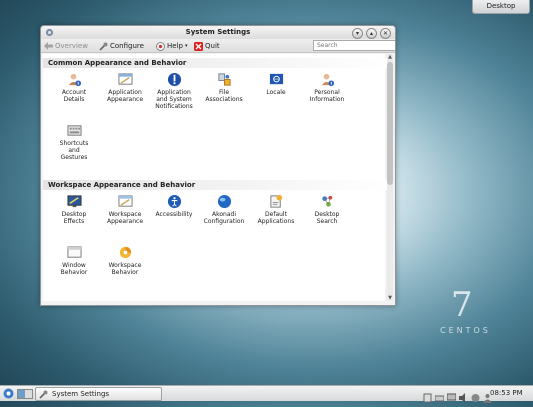 This screenshot has width=533, height=407. Describe the element at coordinates (462, 305) in the screenshot. I see `centos-logo-number: 7` at that location.